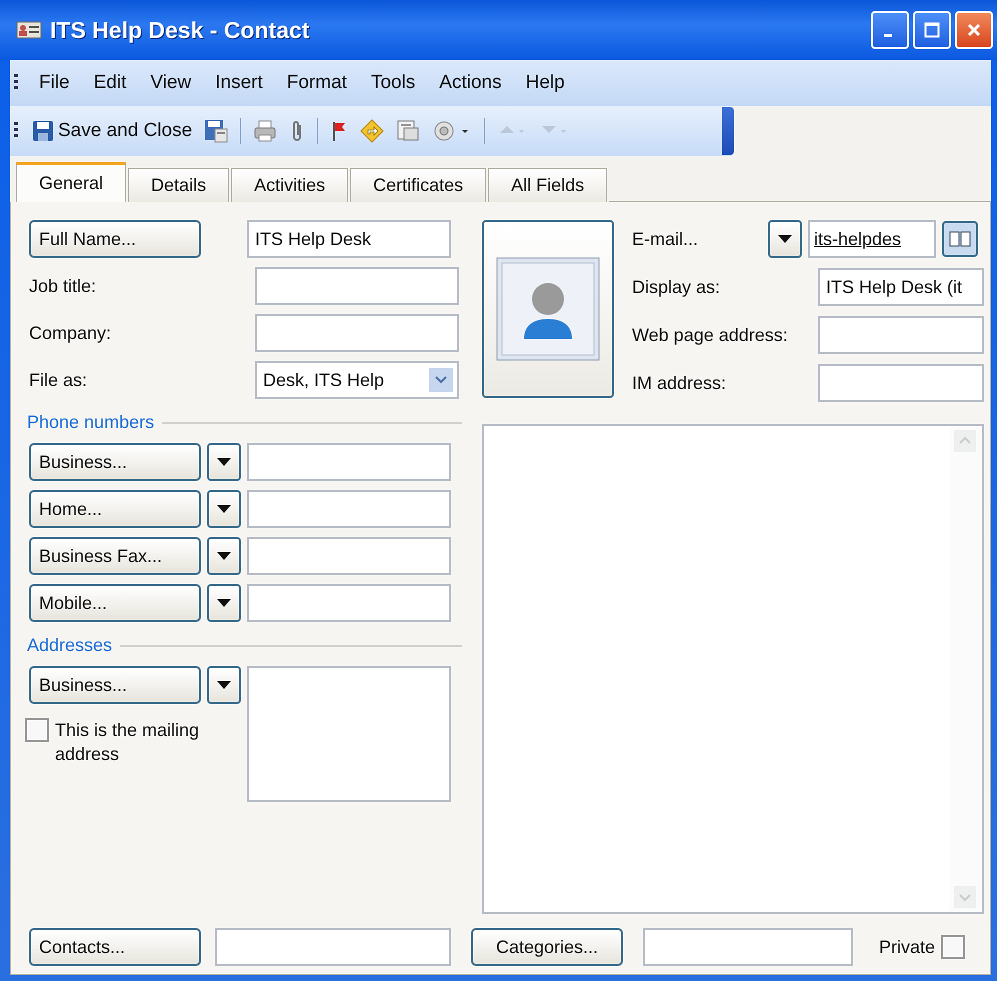 This screenshot has height=981, width=997. What do you see at coordinates (112, 131) in the screenshot?
I see `save-and-close-button: Save and Close` at bounding box center [112, 131].